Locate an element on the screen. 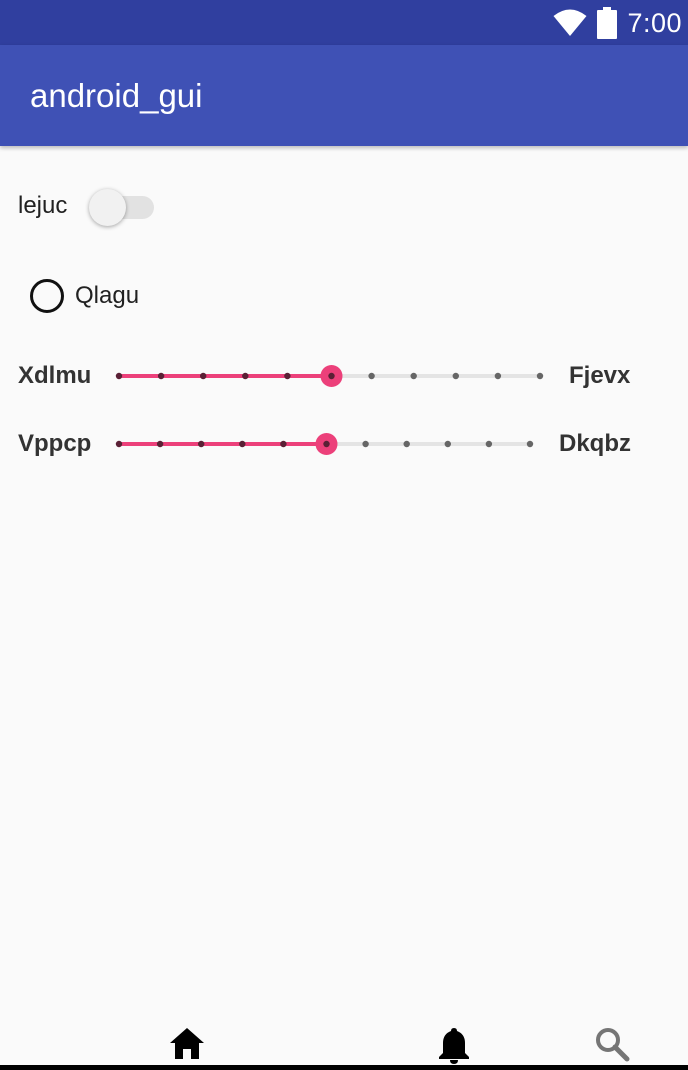  wifi-icon is located at coordinates (570, 22).